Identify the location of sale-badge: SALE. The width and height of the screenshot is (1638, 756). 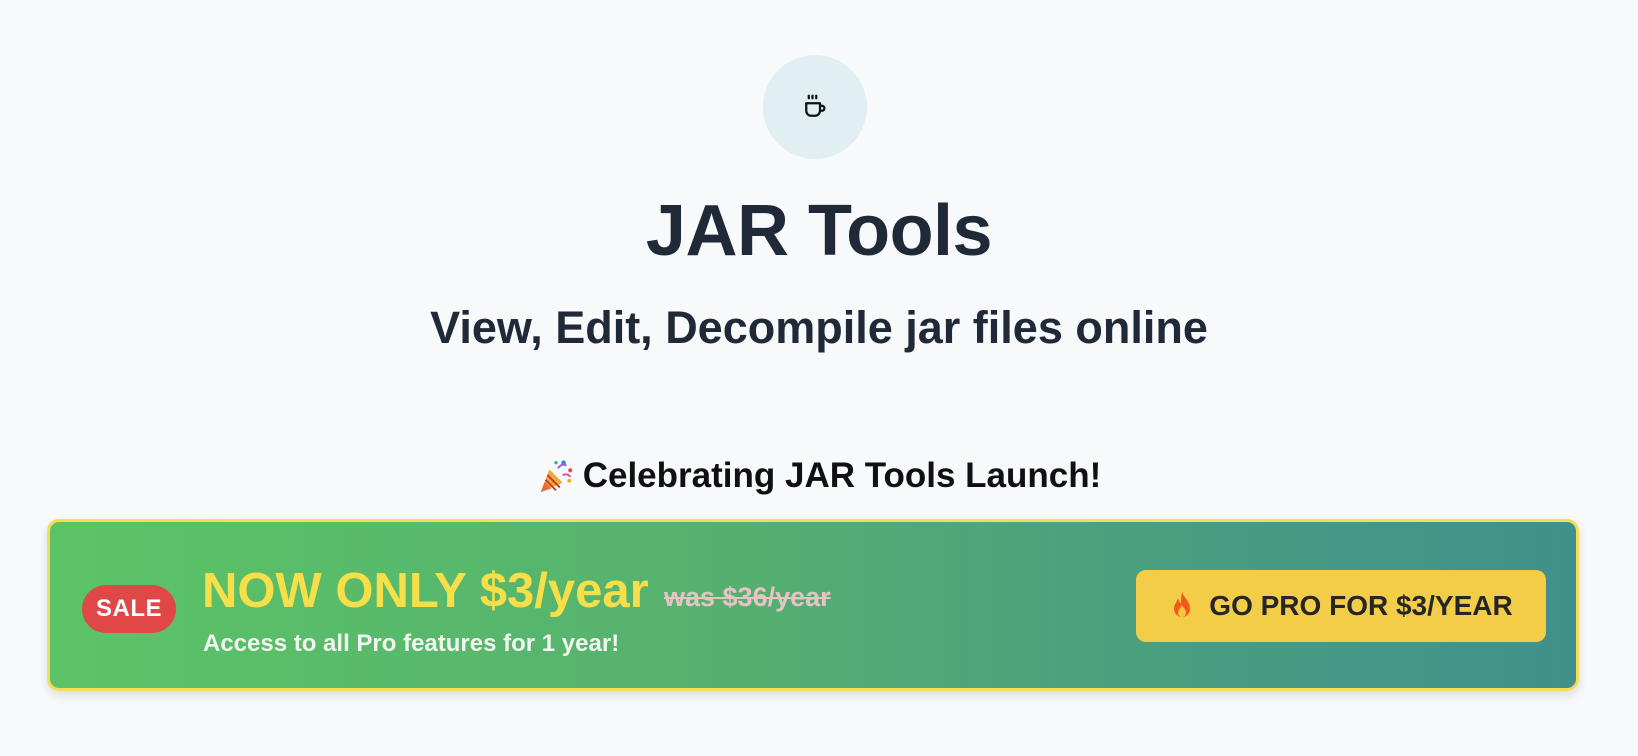
(129, 609).